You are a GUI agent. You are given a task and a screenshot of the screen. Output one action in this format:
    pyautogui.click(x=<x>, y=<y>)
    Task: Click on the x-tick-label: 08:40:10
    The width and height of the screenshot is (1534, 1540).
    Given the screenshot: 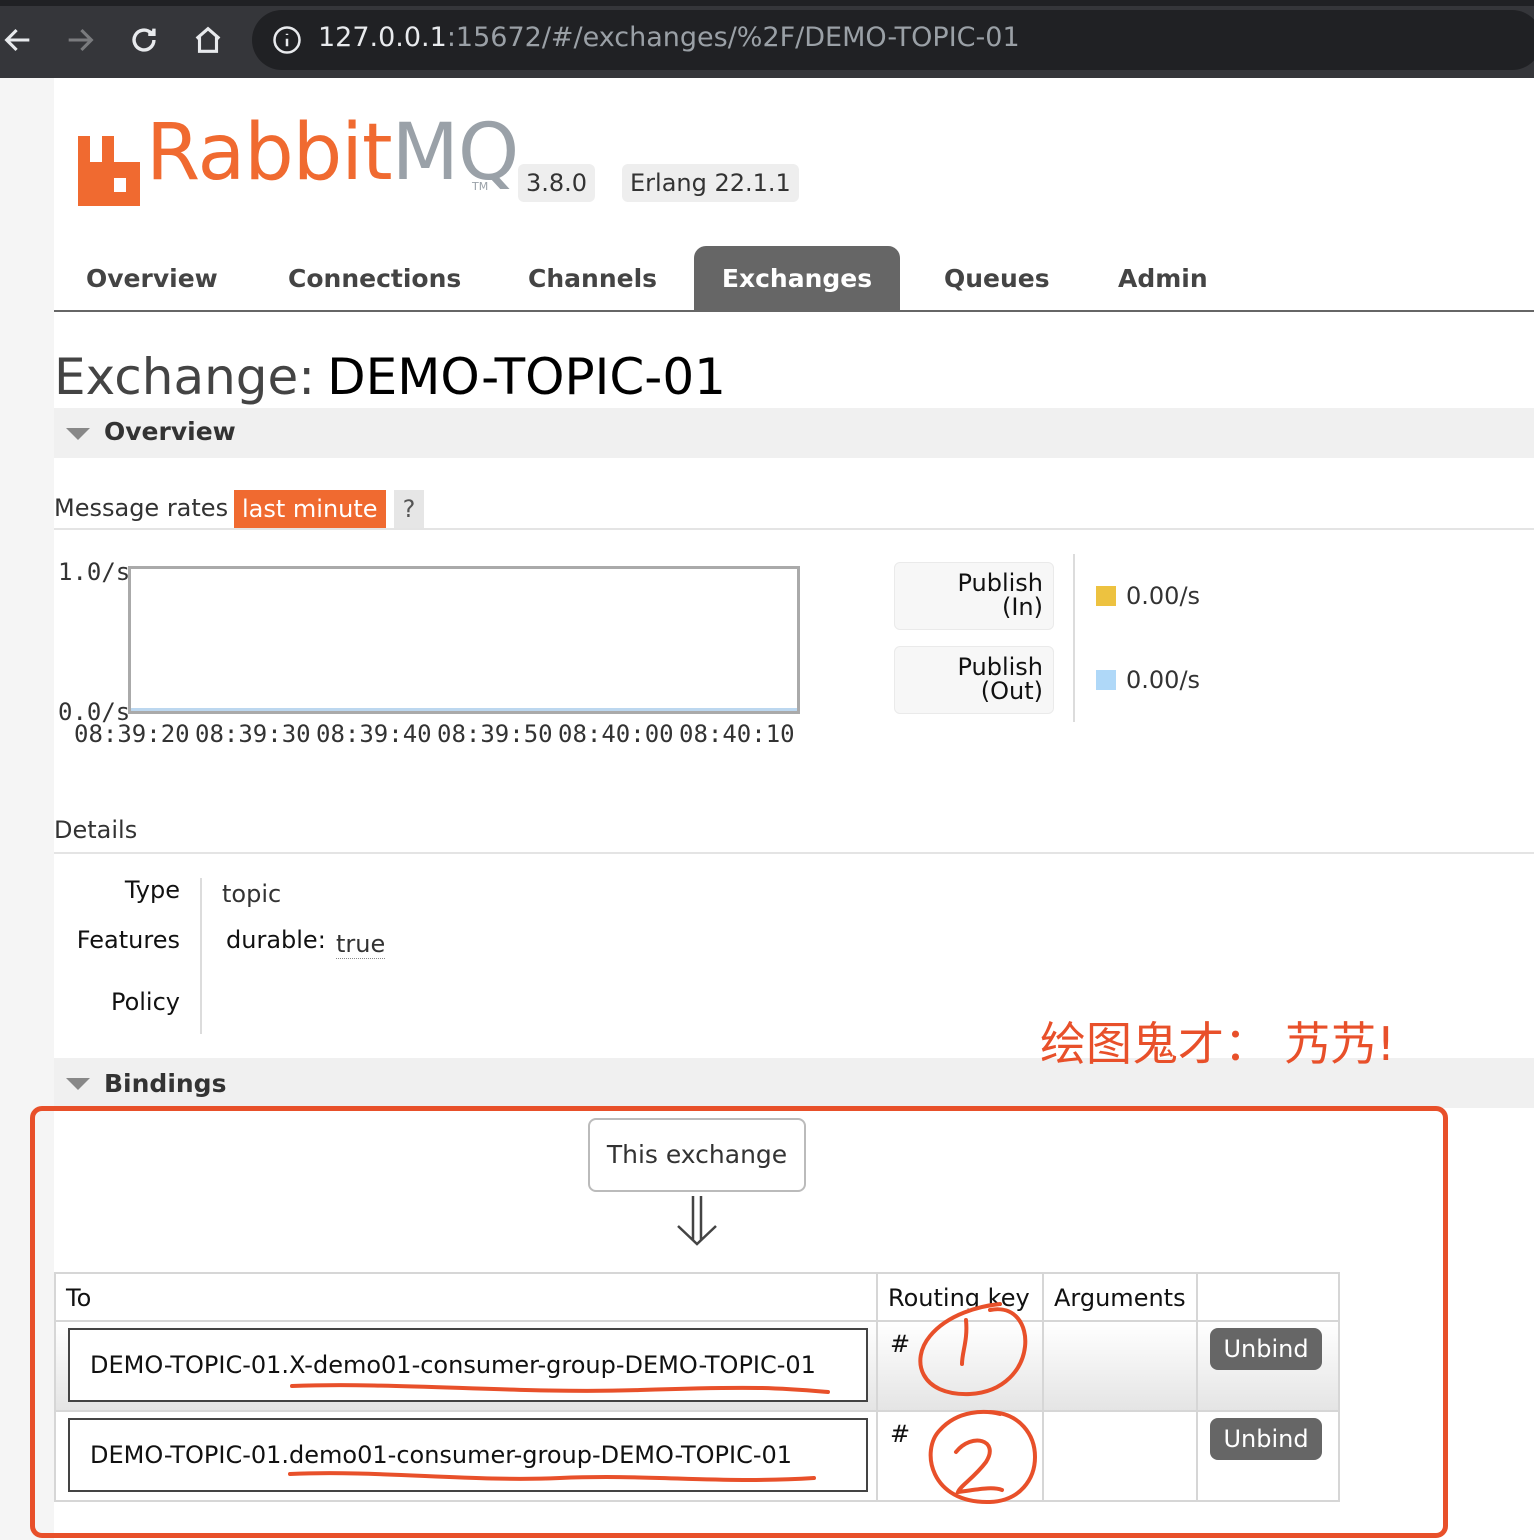 What is the action you would take?
    pyautogui.click(x=737, y=734)
    